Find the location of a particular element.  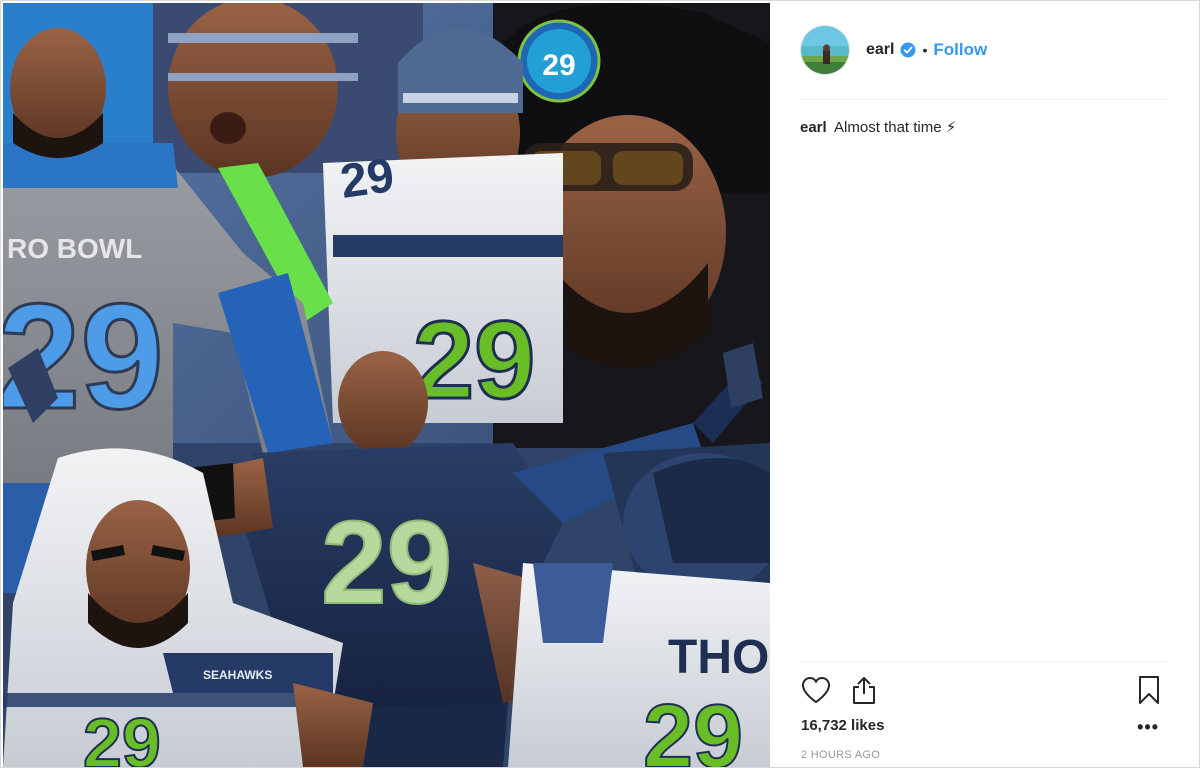

avatar is located at coordinates (825, 50).